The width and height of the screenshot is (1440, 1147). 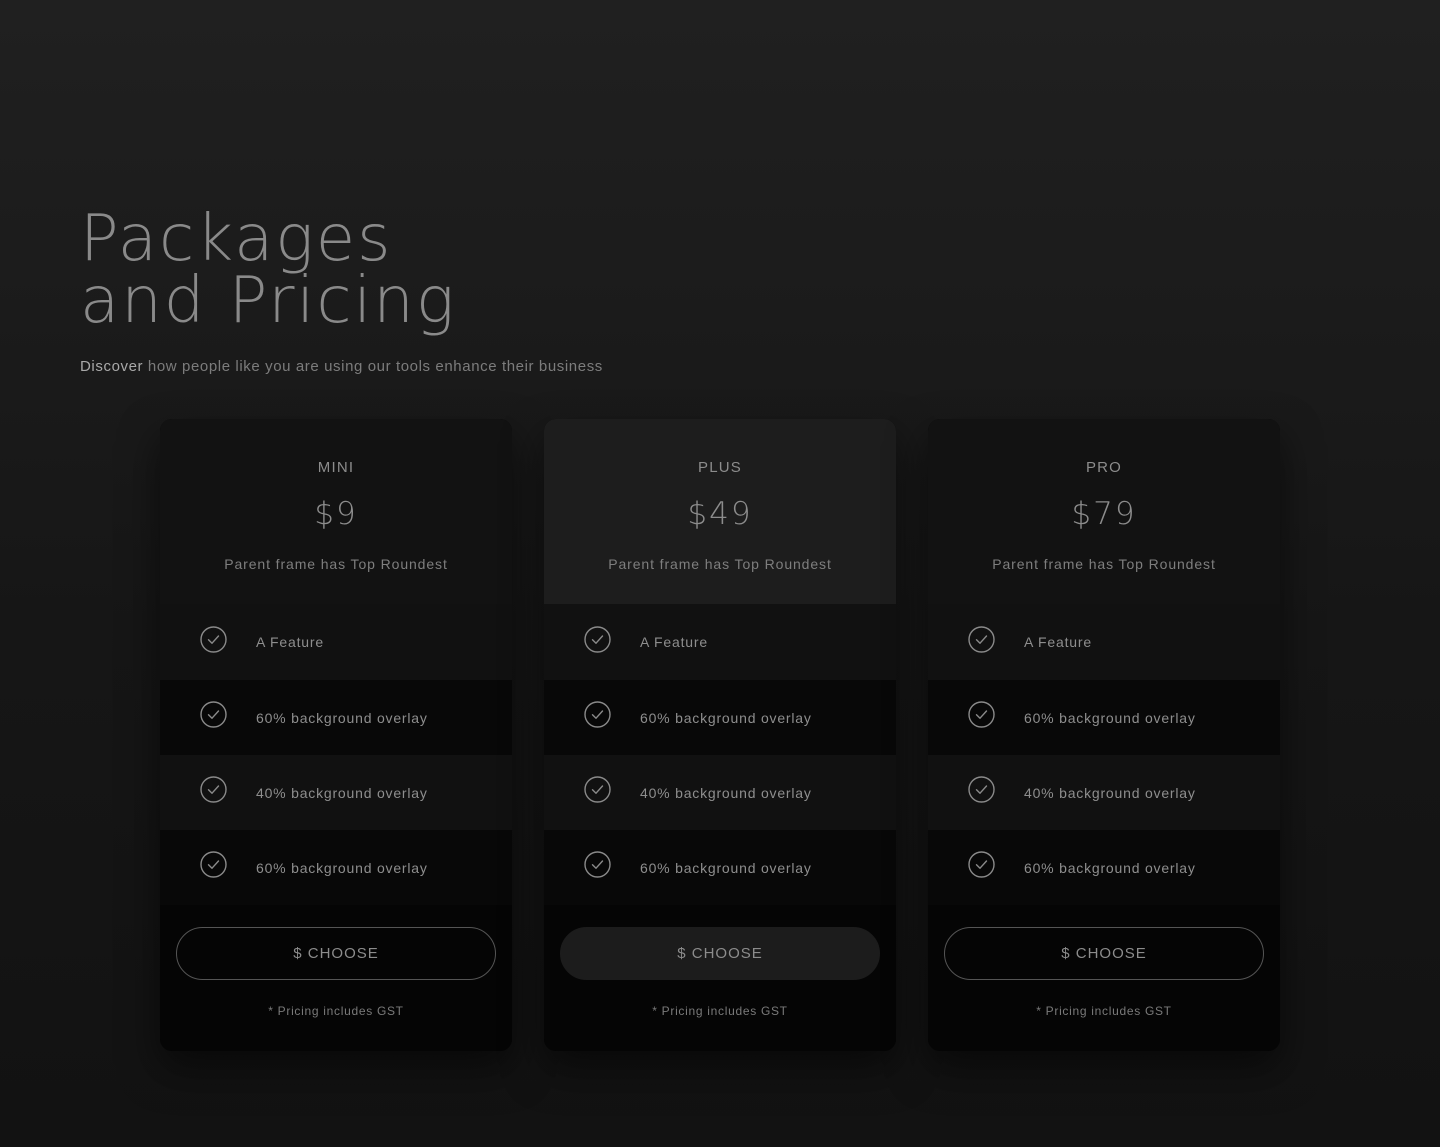 What do you see at coordinates (112, 366) in the screenshot?
I see `page-subtitle-strong: Discover` at bounding box center [112, 366].